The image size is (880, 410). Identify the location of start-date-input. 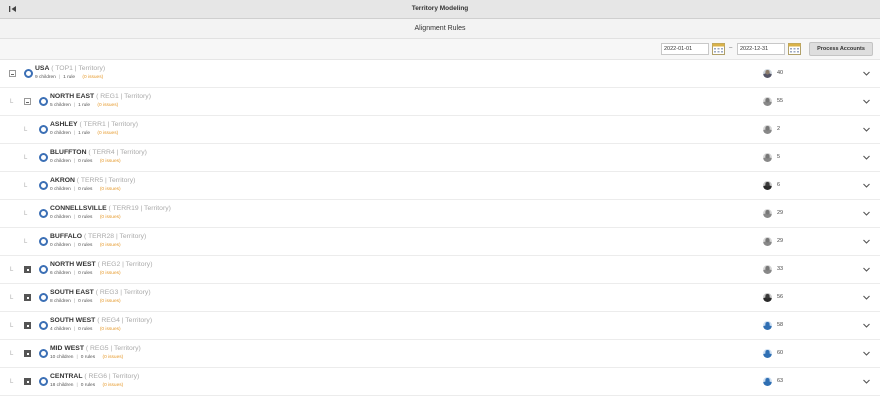
(685, 49).